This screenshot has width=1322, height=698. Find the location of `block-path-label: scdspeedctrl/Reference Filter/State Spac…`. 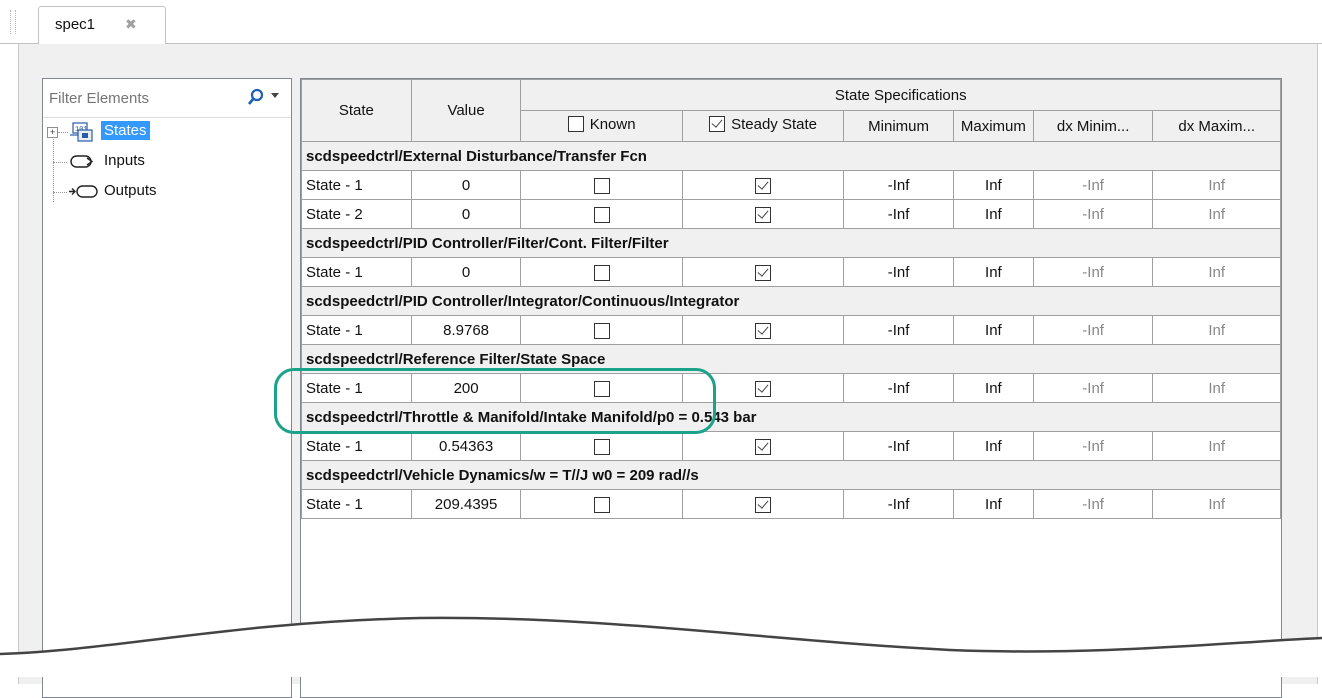

block-path-label: scdspeedctrl/Reference Filter/State Spac… is located at coordinates (791, 359).